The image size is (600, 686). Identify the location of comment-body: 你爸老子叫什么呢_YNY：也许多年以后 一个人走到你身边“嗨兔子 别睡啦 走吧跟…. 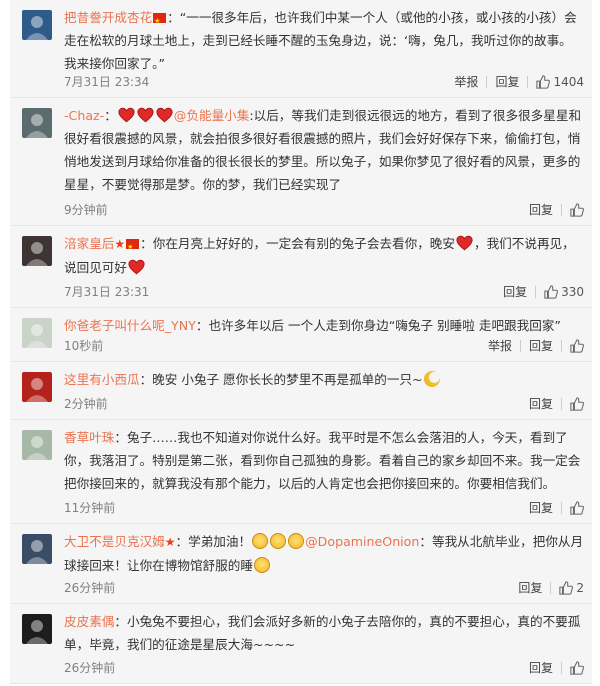
(324, 325).